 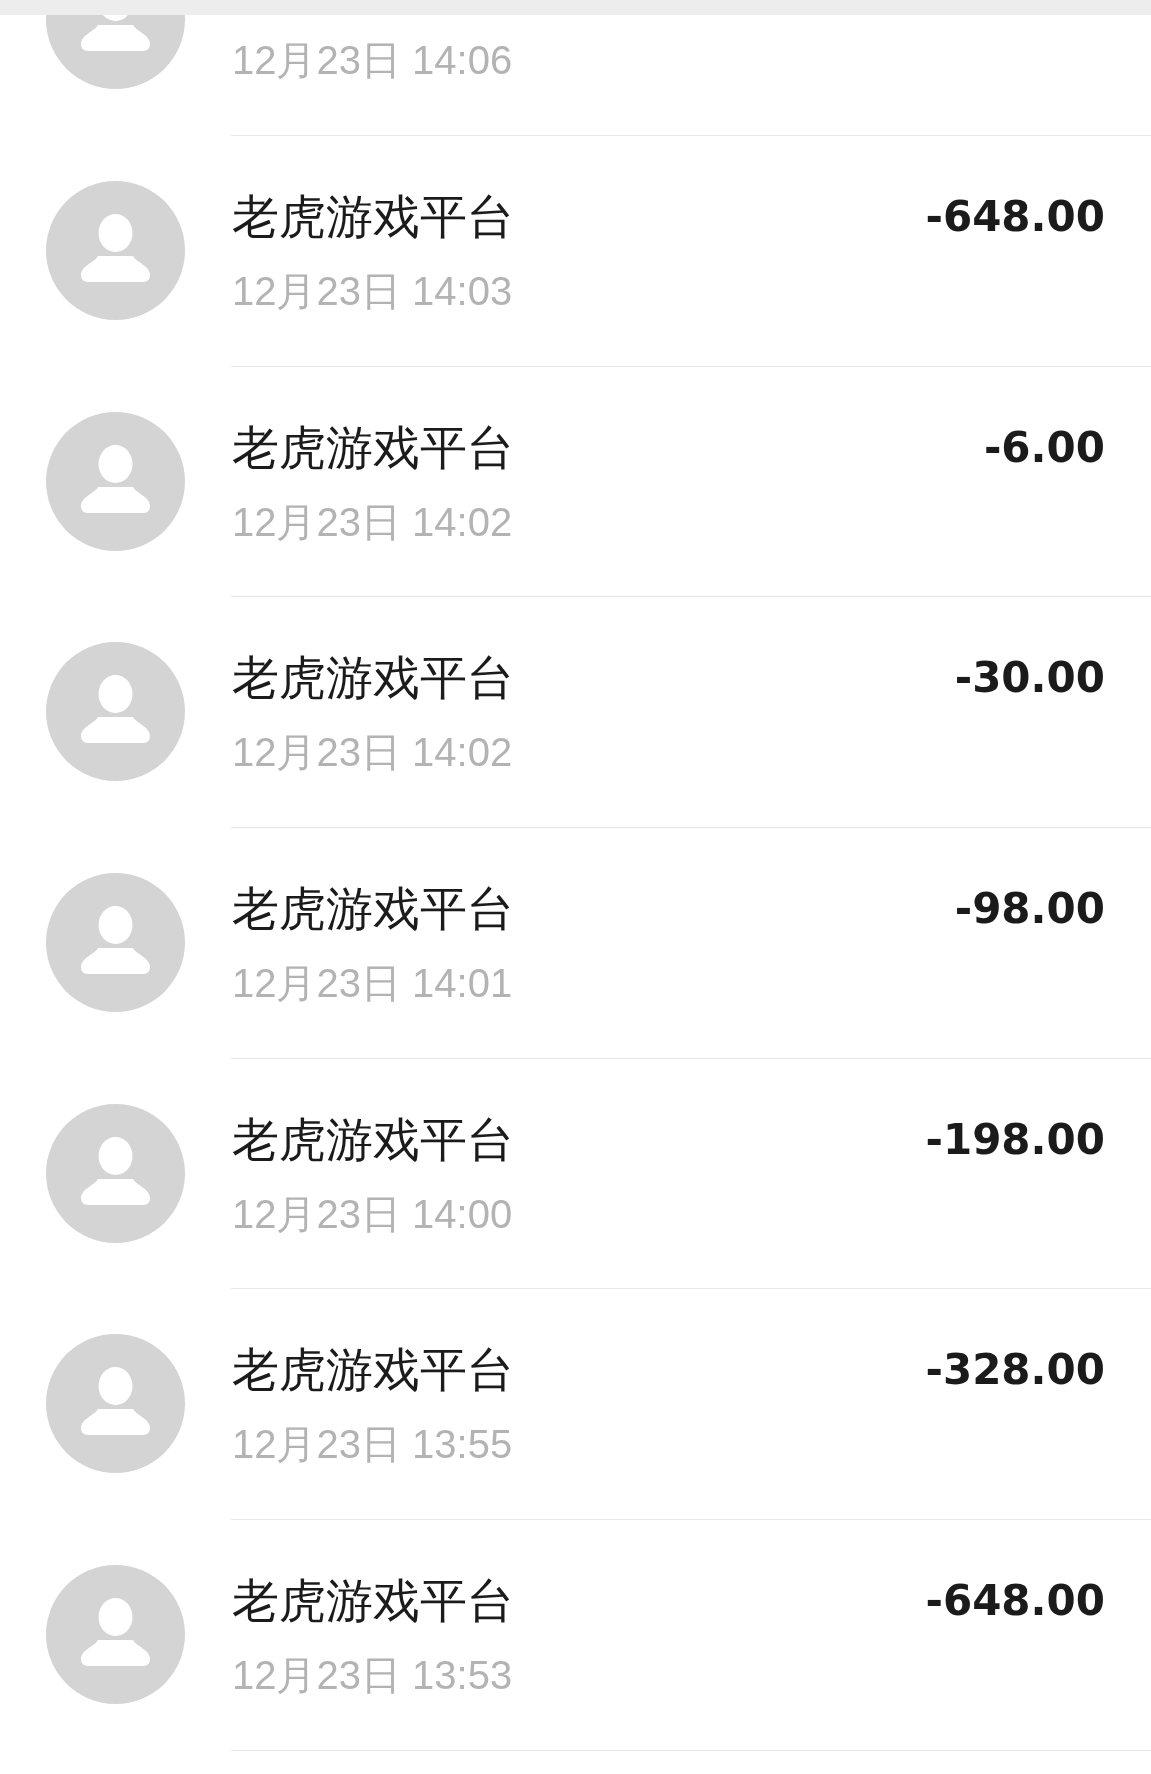 I want to click on transaction-time: 12月23日 13:55, so click(x=372, y=1444).